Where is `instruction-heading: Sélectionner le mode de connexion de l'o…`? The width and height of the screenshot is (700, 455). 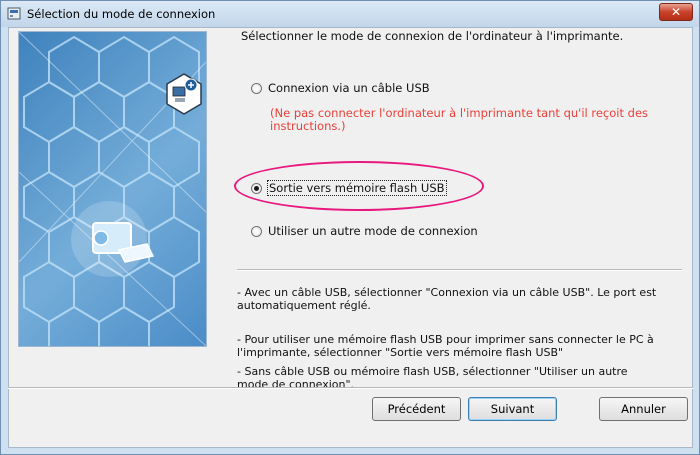
instruction-heading: Sélectionner le mode de connexion de l'o… is located at coordinates (432, 36).